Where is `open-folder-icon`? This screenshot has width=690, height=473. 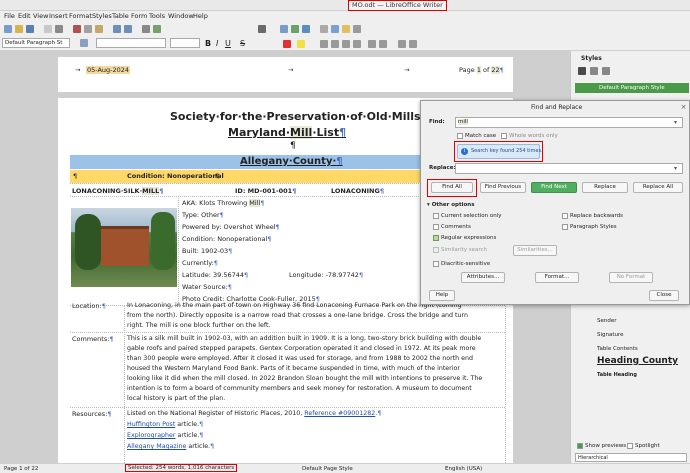 open-folder-icon is located at coordinates (19, 29).